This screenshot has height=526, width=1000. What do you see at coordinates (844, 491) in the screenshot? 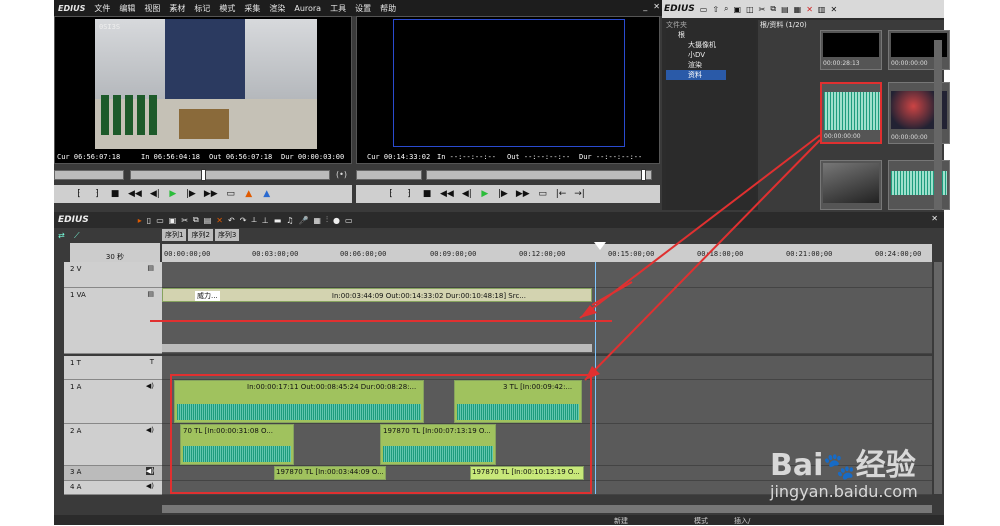
I see `watermark-url: jingyan.baidu.com` at bounding box center [844, 491].